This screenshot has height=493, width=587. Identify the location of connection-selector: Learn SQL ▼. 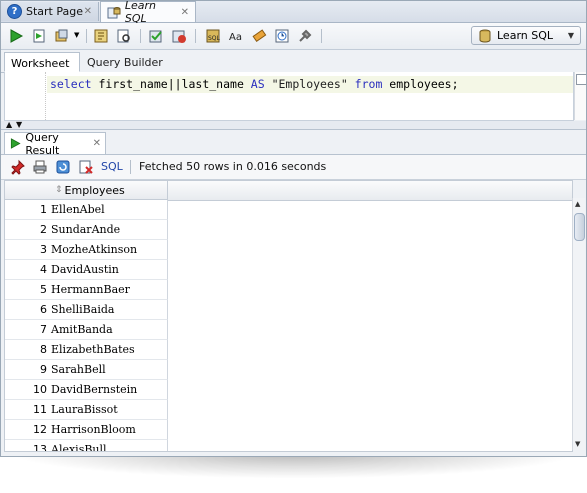
(526, 35).